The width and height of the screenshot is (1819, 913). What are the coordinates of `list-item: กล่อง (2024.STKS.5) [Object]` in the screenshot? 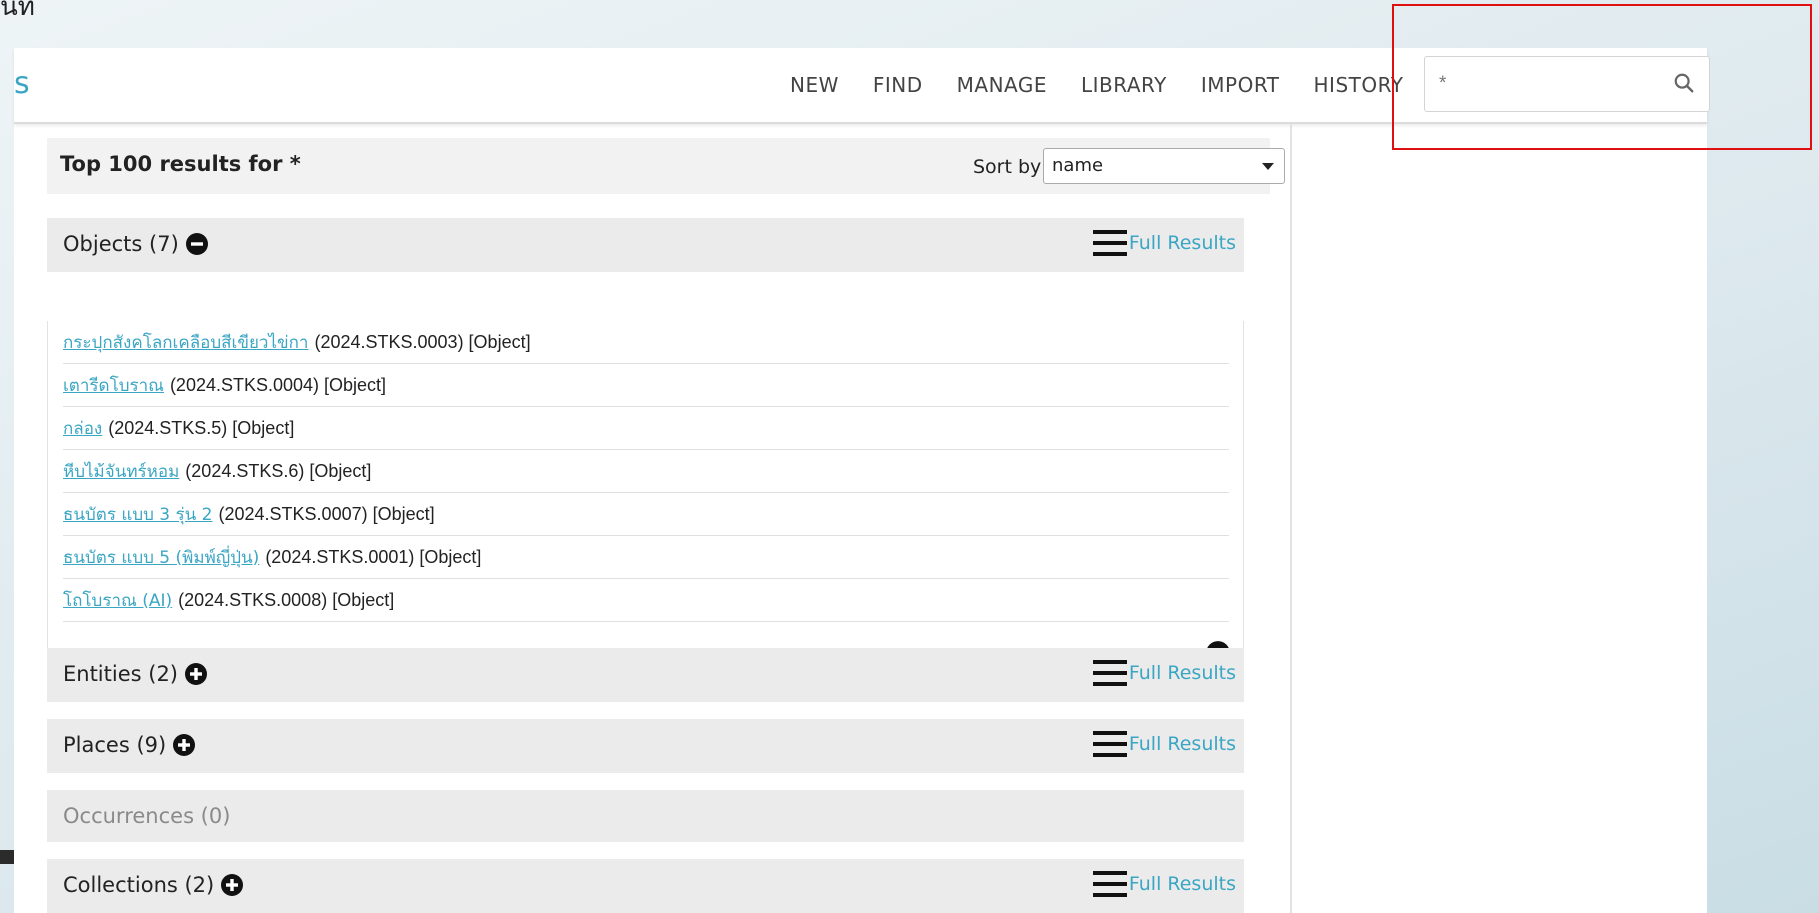 It's located at (646, 428).